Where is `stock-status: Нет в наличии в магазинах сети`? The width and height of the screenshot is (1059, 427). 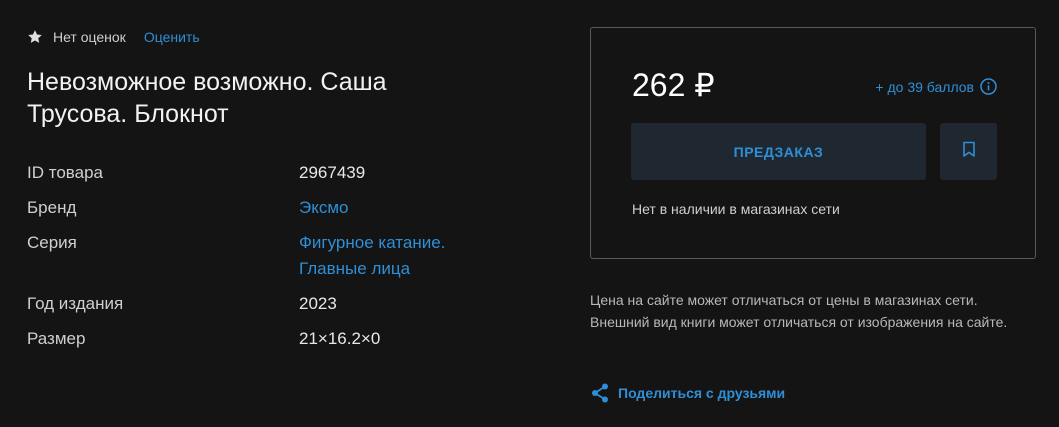
stock-status: Нет в наличии в магазинах сети is located at coordinates (736, 209).